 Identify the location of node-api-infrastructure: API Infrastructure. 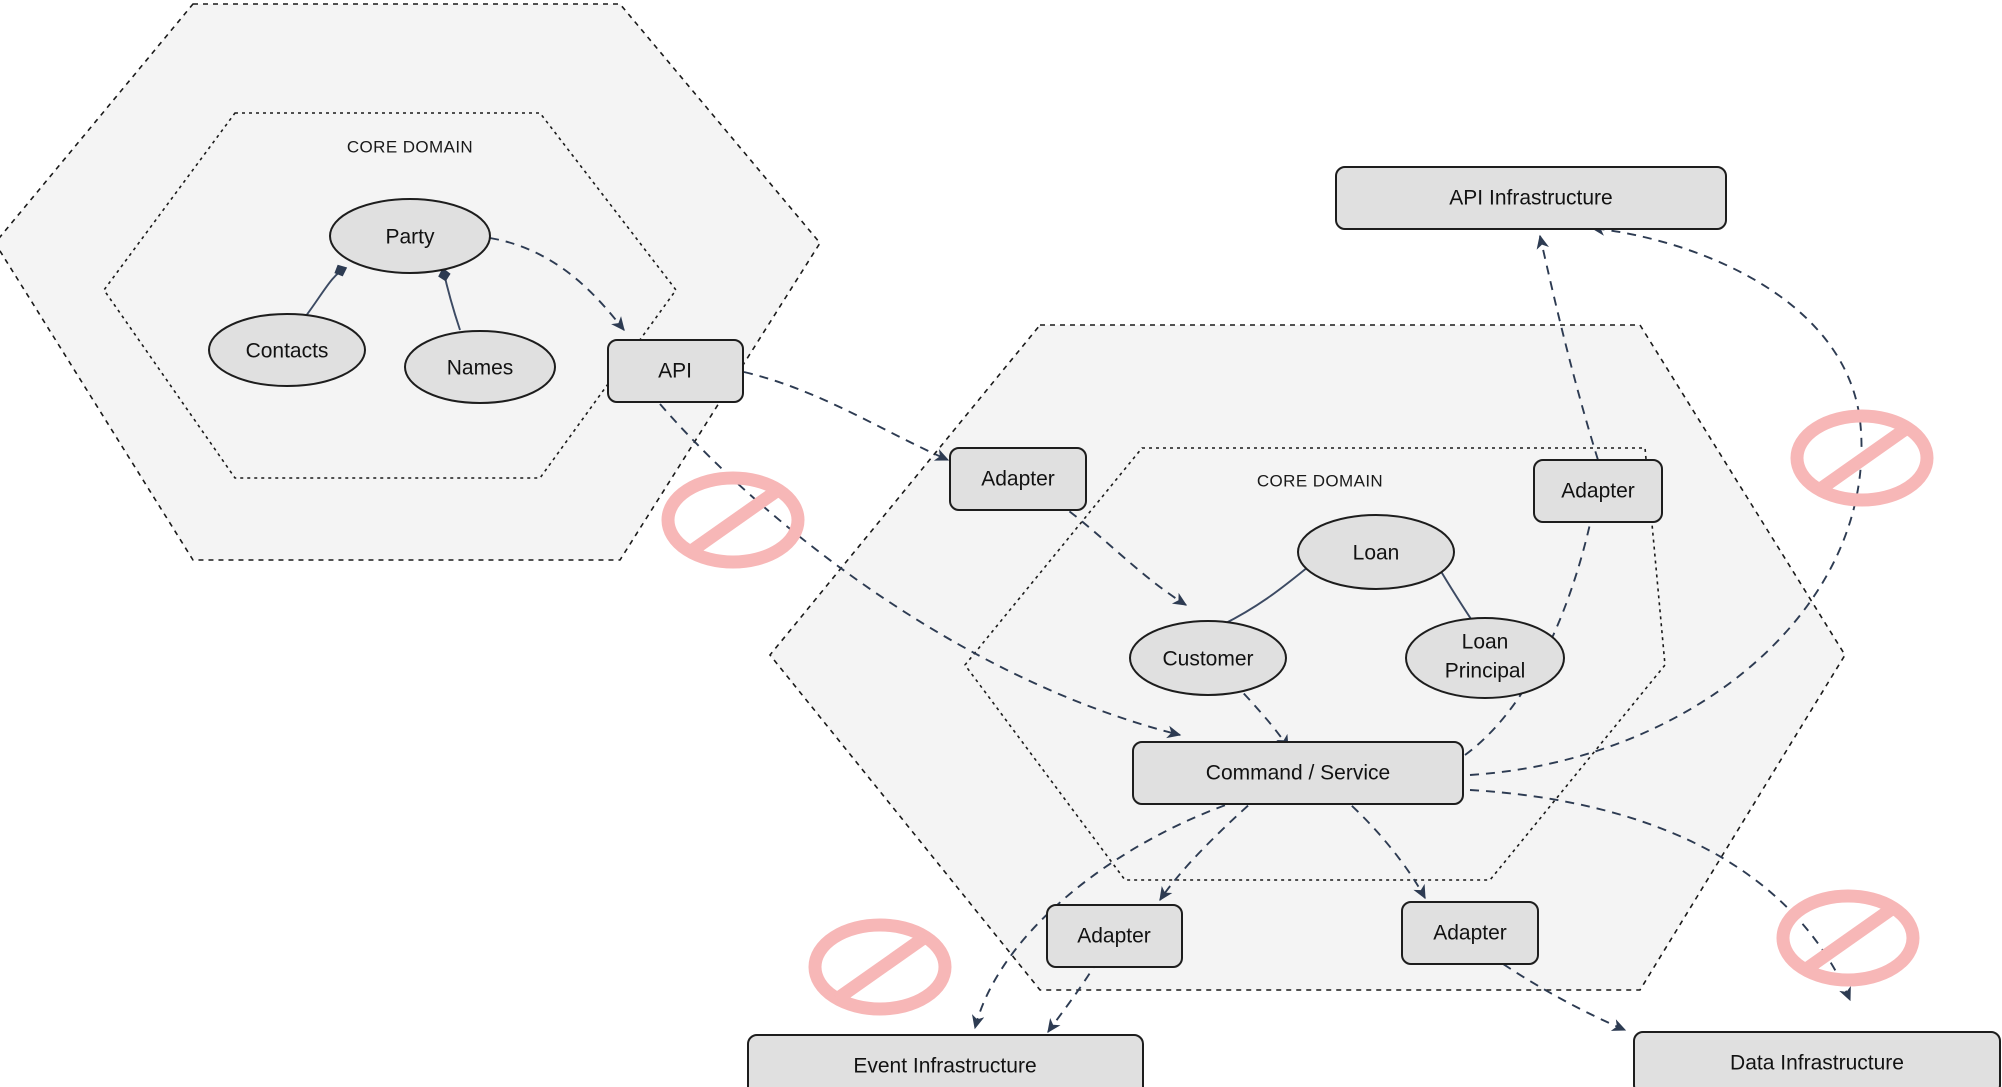
(1531, 198).